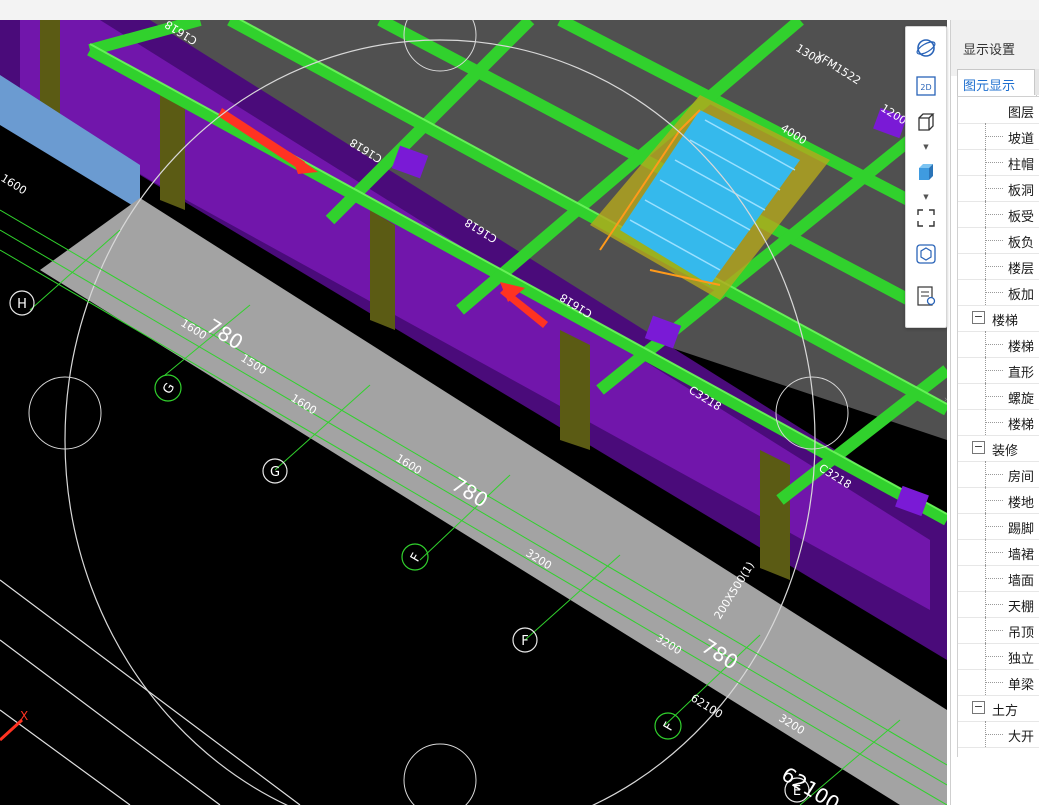 The image size is (1039, 805). I want to click on tree-group-row: − 装修, so click(998, 448).